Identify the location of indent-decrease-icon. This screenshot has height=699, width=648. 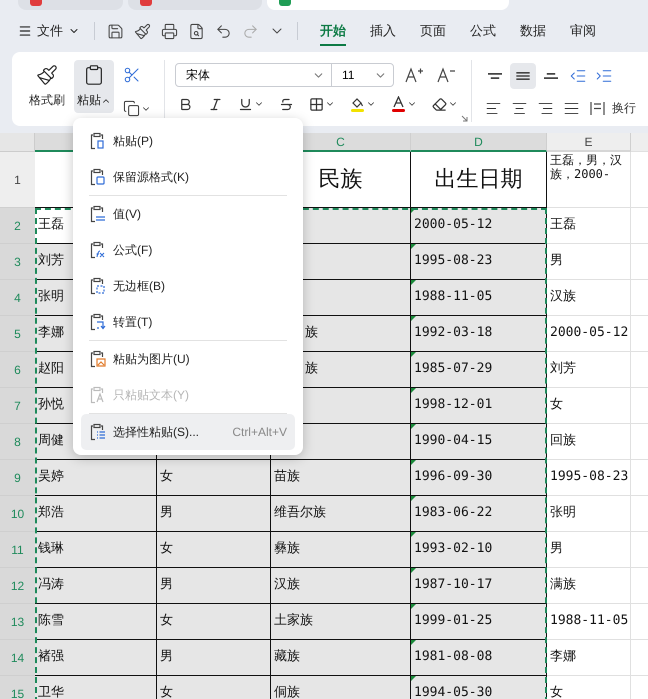
(578, 76).